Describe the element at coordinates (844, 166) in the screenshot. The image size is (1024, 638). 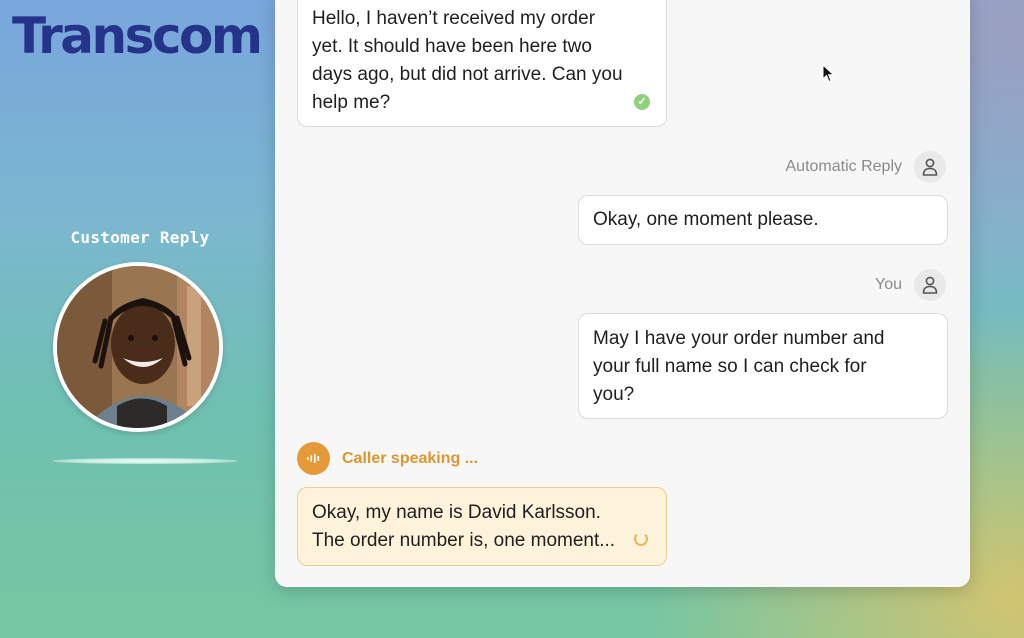
I see `sender-label-automatic: Automatic Reply` at that location.